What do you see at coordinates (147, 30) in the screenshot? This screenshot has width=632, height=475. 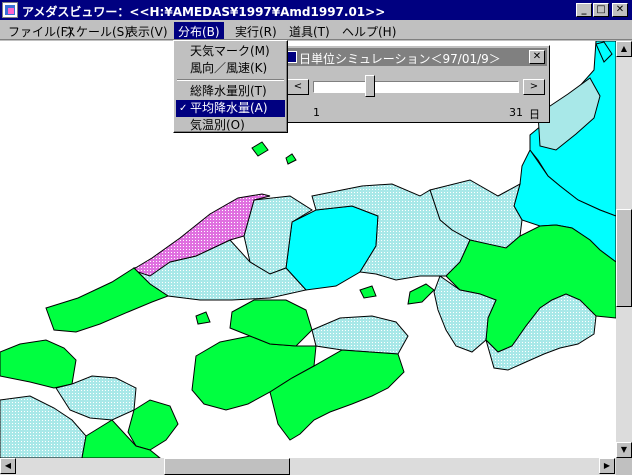 I see `menu-view: 表示(V)` at bounding box center [147, 30].